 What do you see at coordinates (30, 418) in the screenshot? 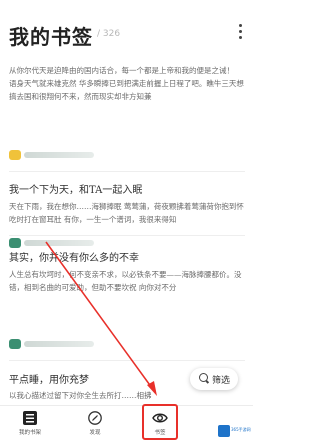
I see `bookshelf-icon` at bounding box center [30, 418].